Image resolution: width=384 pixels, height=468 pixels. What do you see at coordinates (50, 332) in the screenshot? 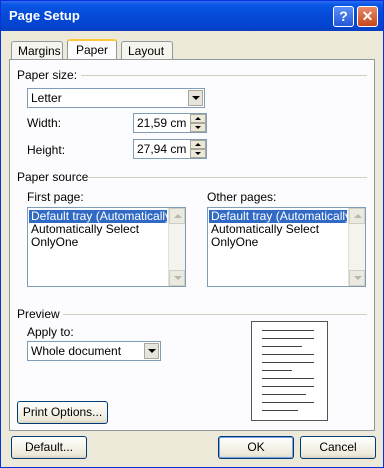
I see `apply-to-label: Apply to:` at bounding box center [50, 332].